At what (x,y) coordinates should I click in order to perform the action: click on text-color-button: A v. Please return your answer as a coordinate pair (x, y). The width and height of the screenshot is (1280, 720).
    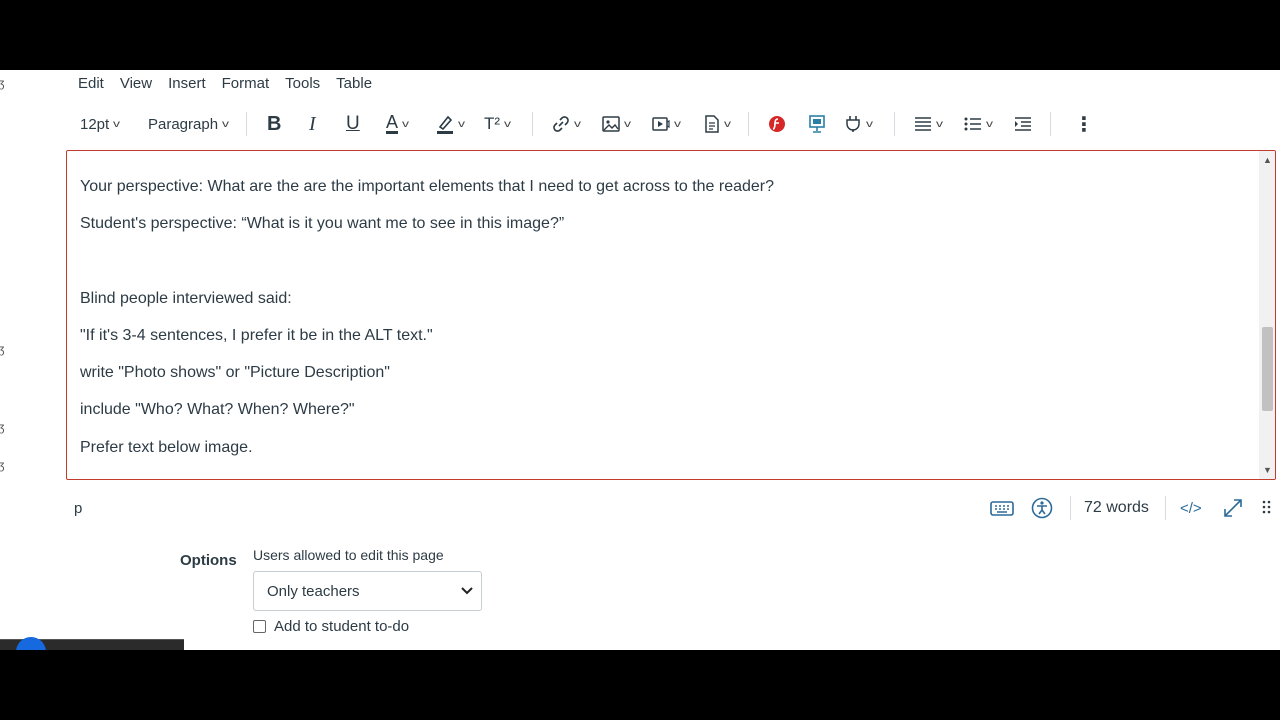
    Looking at the image, I should click on (398, 124).